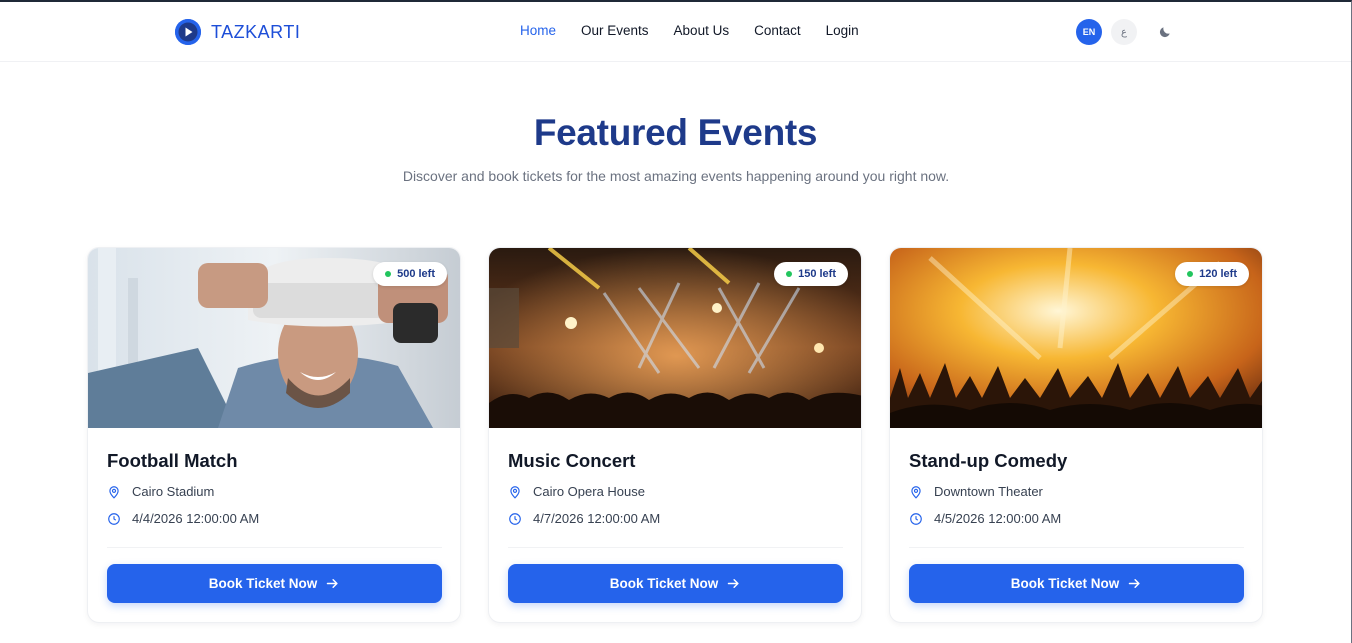  Describe the element at coordinates (196, 518) in the screenshot. I see `event-date-text: 4/4/2026 12:00:00 AM` at that location.